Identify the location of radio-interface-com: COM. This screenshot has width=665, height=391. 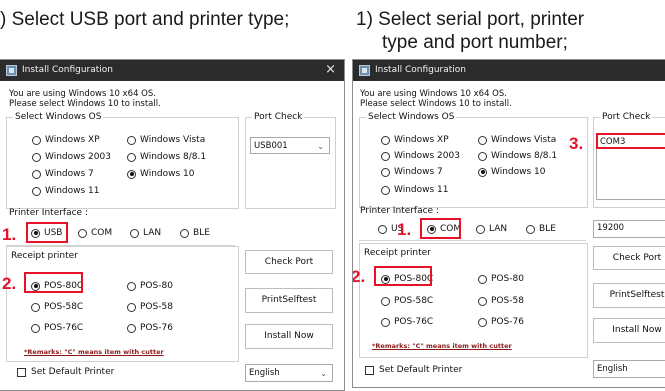
(95, 233).